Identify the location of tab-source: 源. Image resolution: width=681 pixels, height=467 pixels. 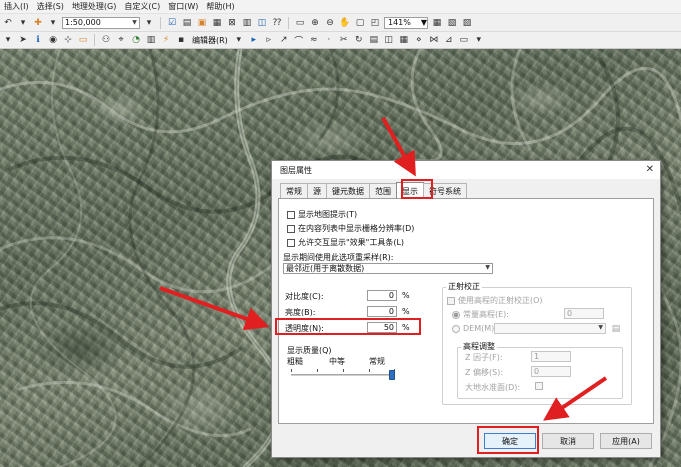
(317, 191).